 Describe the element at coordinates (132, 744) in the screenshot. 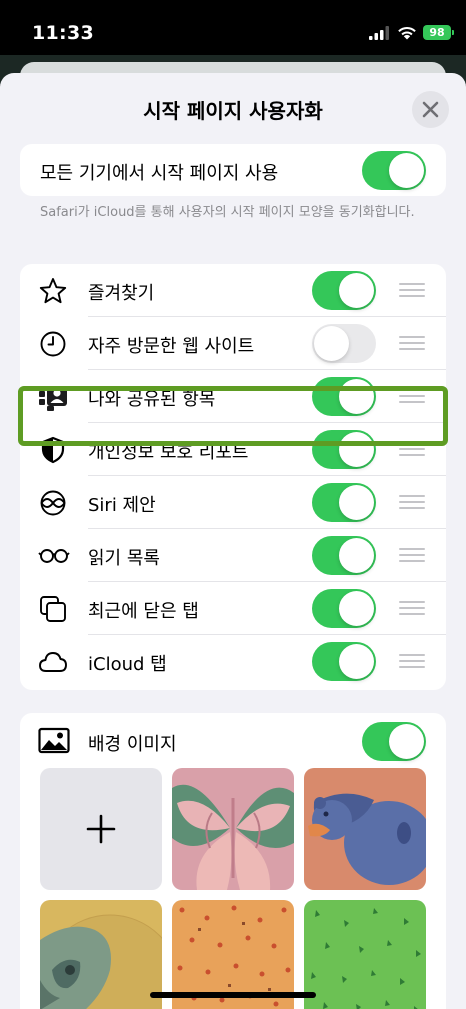

I see `background-image-label: 배경 이미지` at that location.